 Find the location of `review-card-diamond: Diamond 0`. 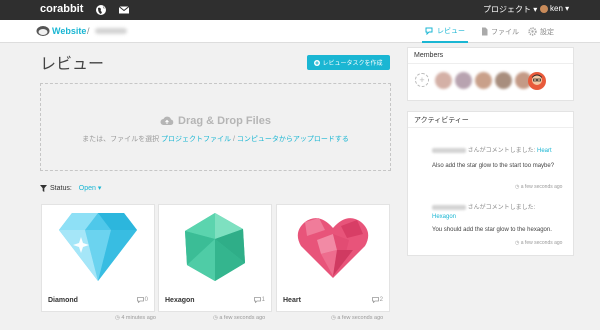

review-card-diamond: Diamond 0 is located at coordinates (98, 258).